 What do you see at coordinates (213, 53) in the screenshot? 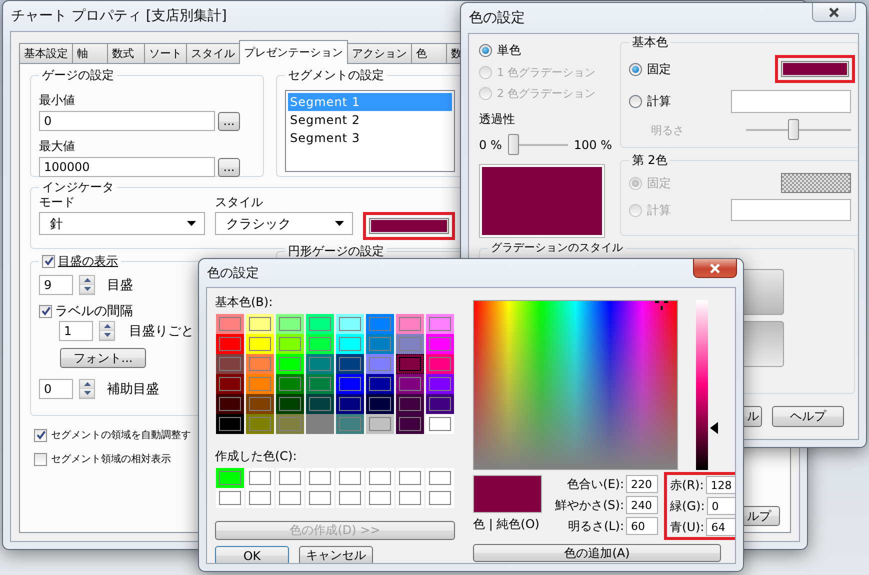
I see `tab: スタイル` at bounding box center [213, 53].